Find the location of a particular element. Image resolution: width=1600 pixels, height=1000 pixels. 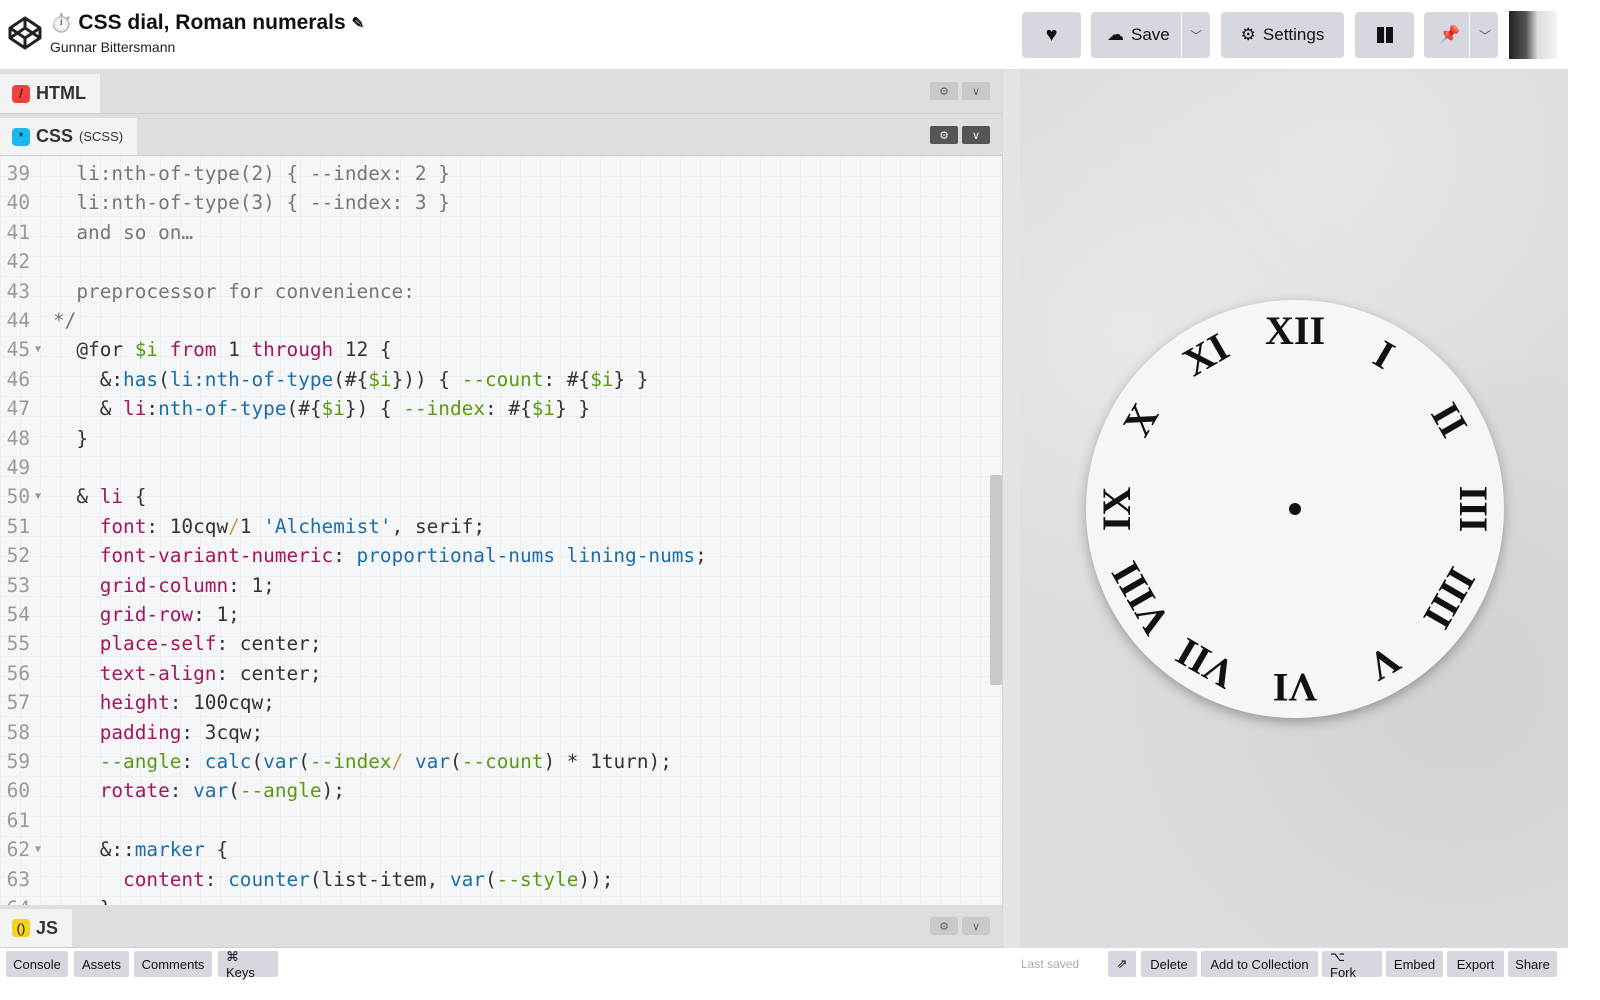

code-token: })) { is located at coordinates (426, 379).